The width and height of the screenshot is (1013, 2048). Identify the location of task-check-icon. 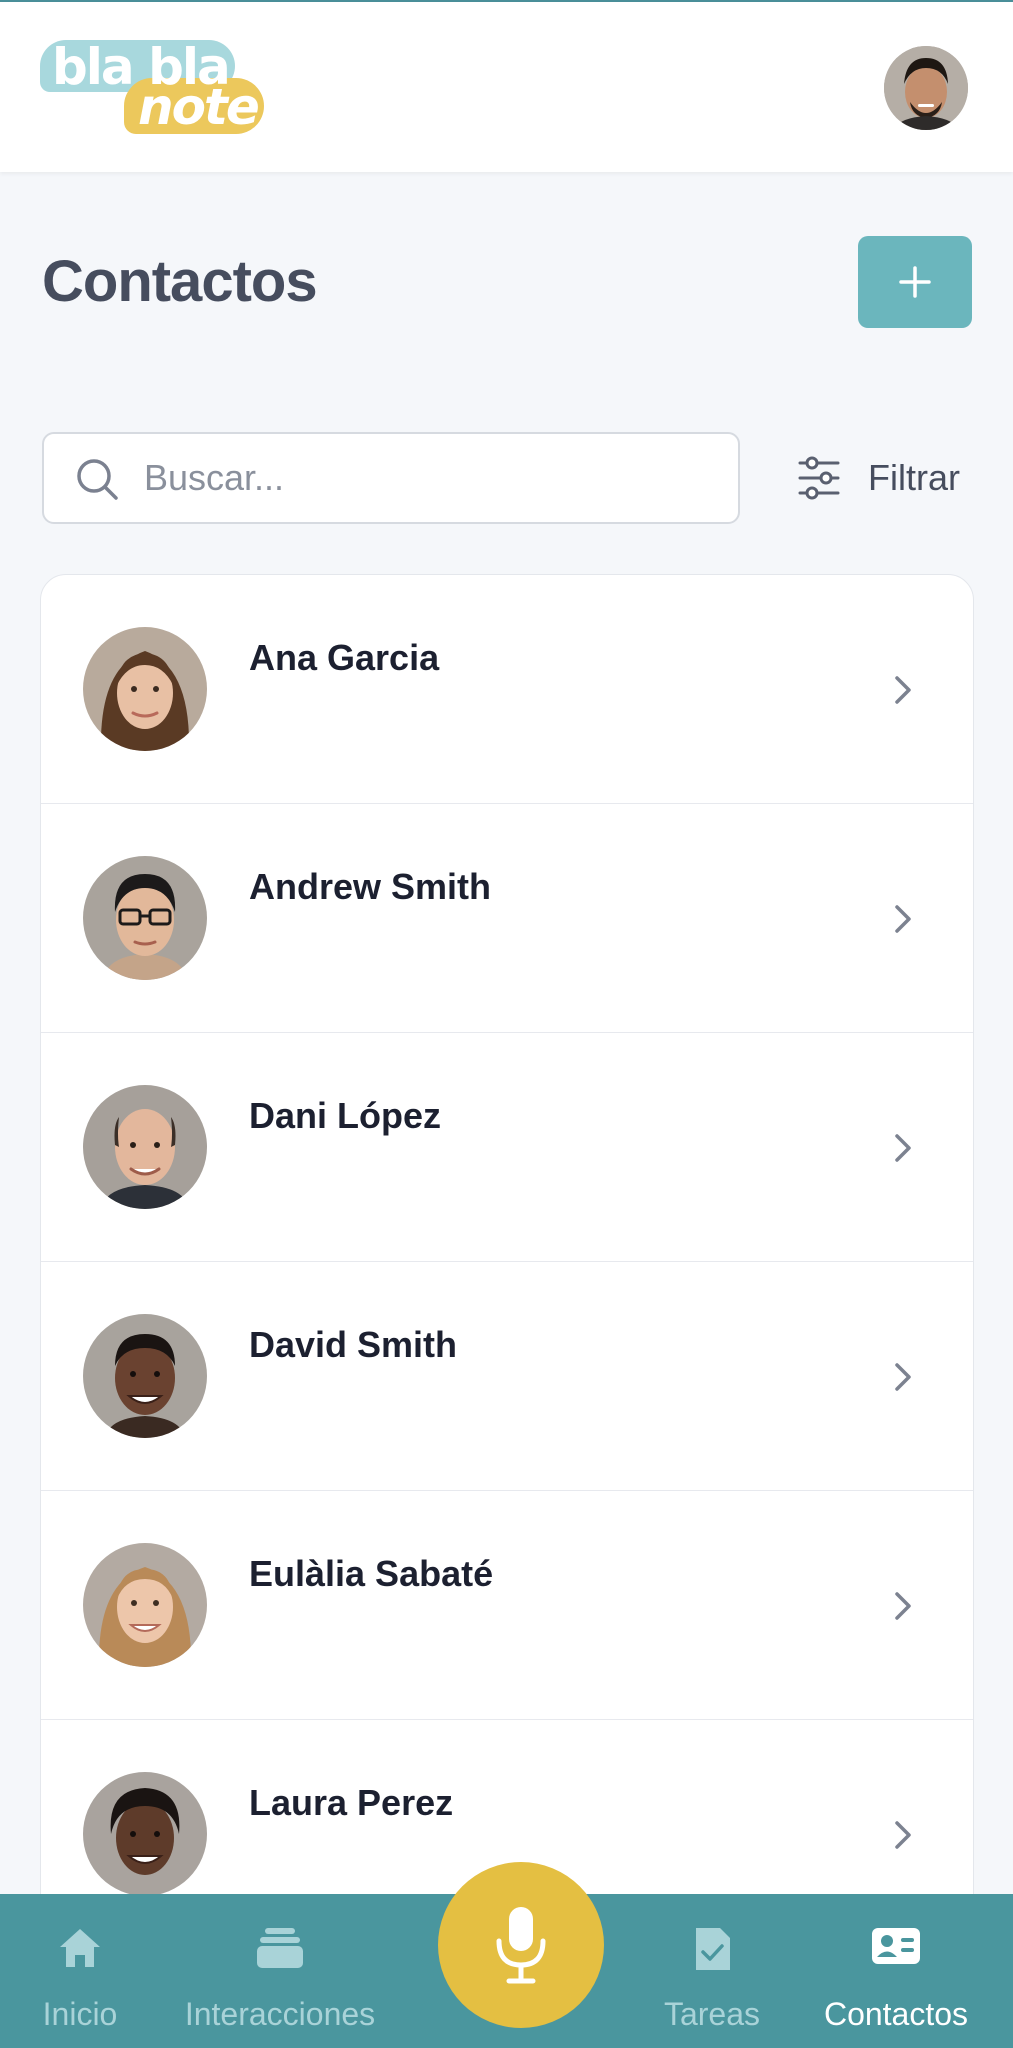
(713, 1949).